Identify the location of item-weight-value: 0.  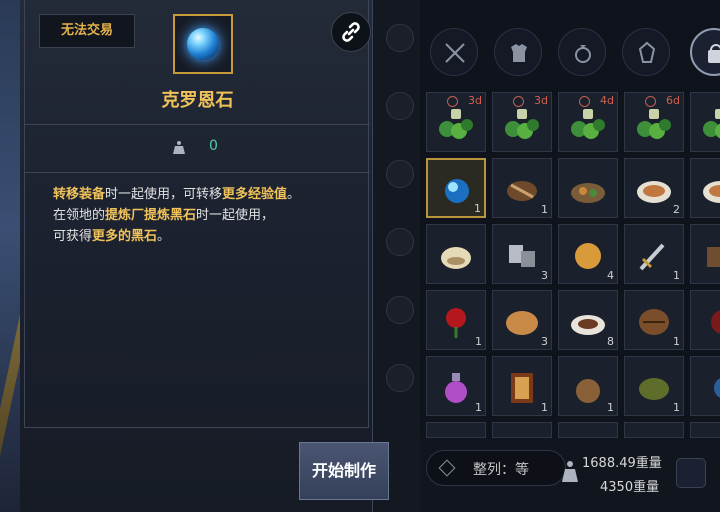
(213, 146).